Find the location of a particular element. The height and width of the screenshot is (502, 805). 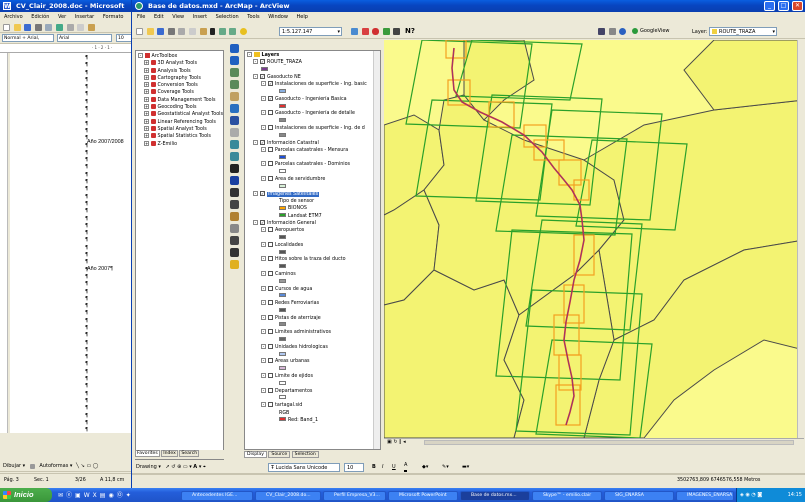

find-icon is located at coordinates (234, 192).